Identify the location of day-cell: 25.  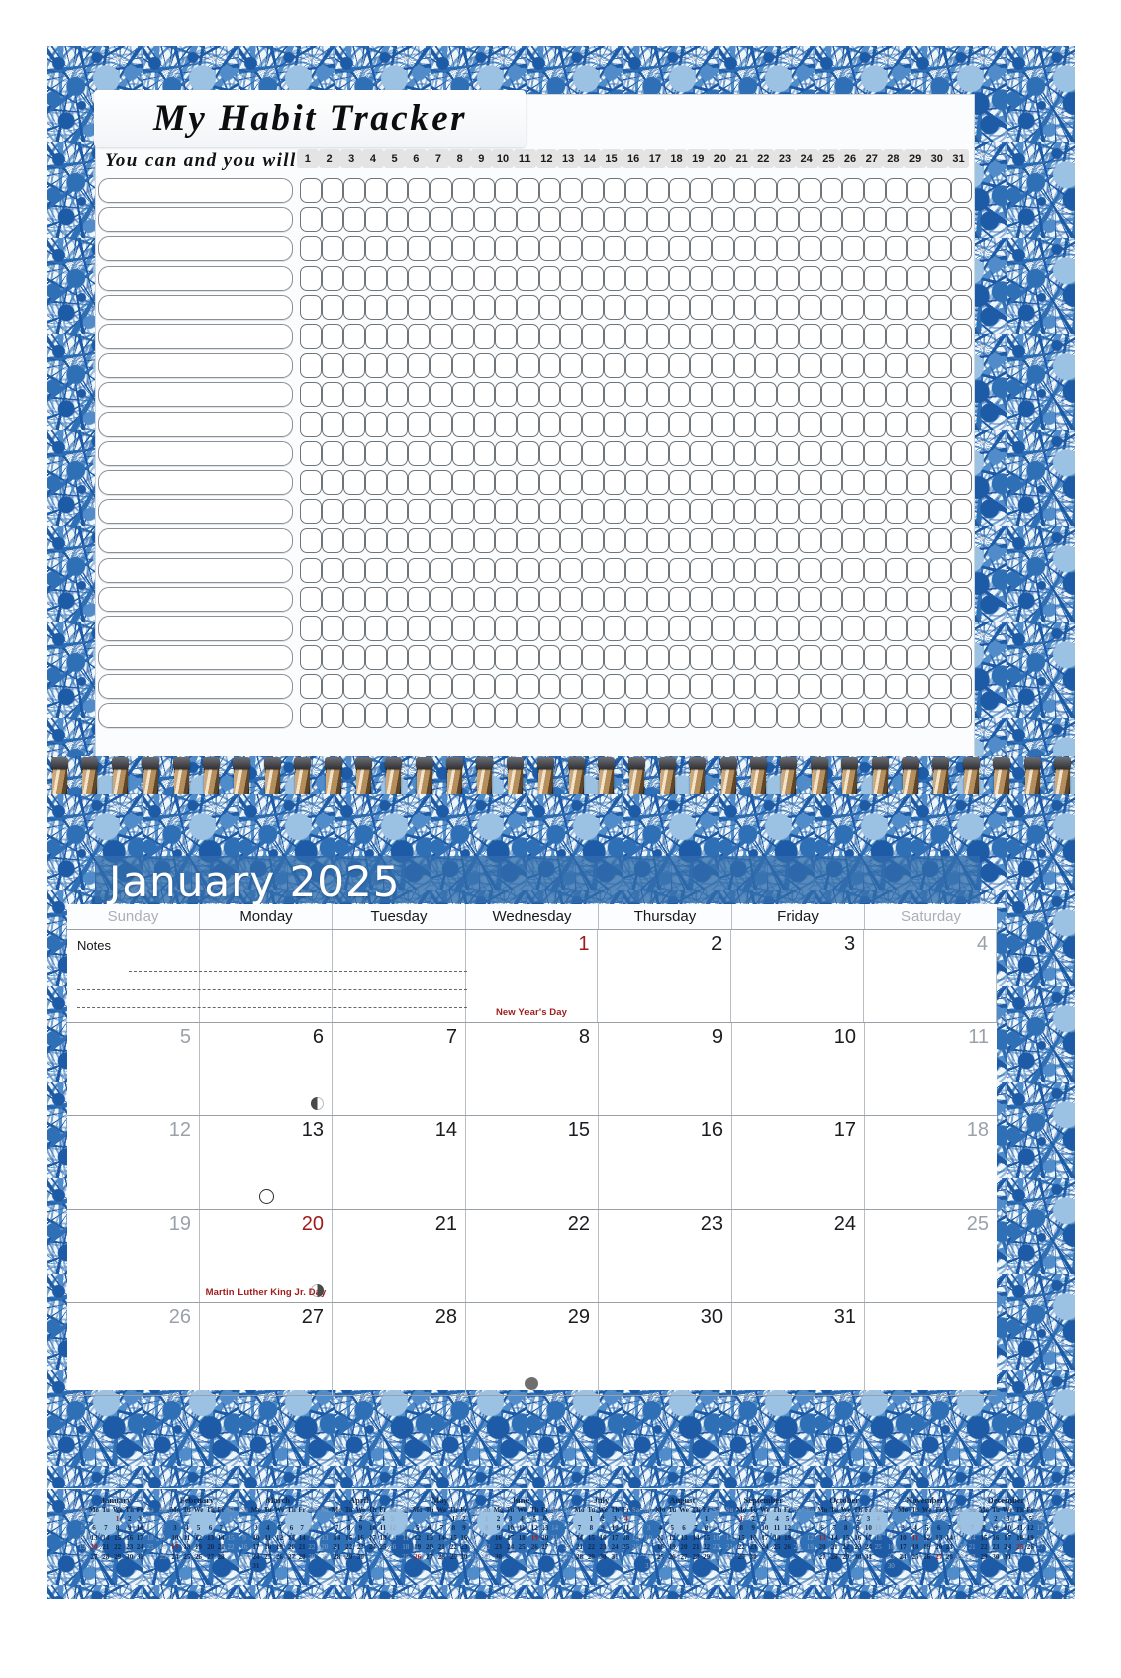
(931, 1256).